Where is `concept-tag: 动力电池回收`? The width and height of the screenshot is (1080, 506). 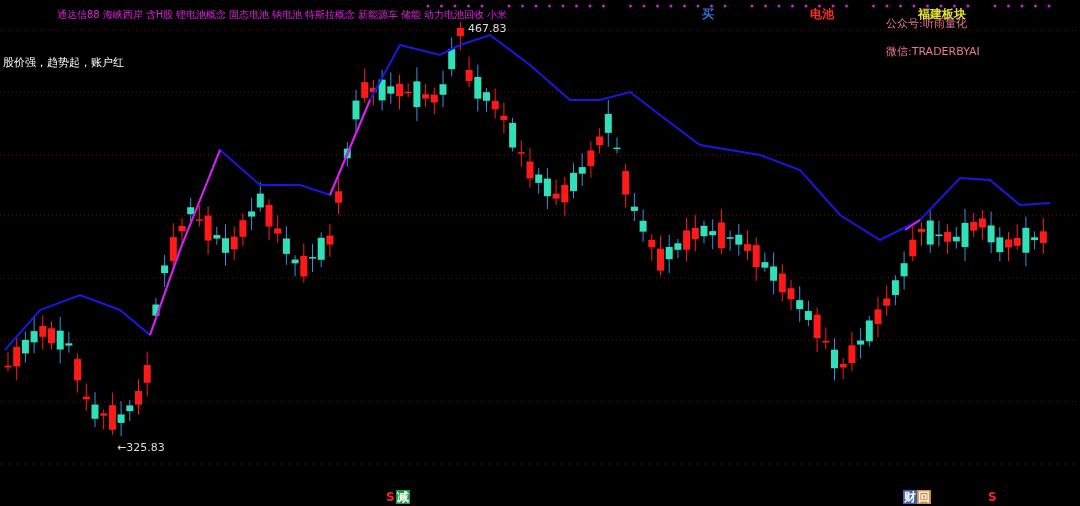 concept-tag: 动力电池回收 is located at coordinates (454, 14).